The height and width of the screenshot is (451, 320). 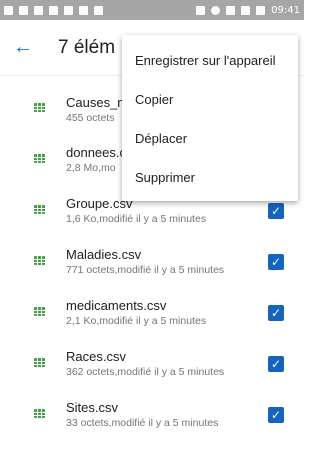 What do you see at coordinates (136, 219) in the screenshot?
I see `file-meta: 1,6 Ko,modifié il y a 5 minutes` at bounding box center [136, 219].